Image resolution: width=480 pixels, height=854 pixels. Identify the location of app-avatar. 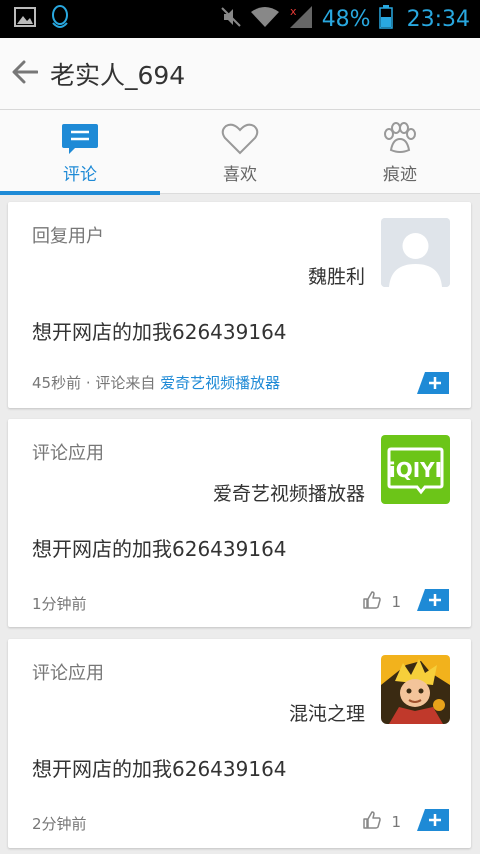
(415, 689).